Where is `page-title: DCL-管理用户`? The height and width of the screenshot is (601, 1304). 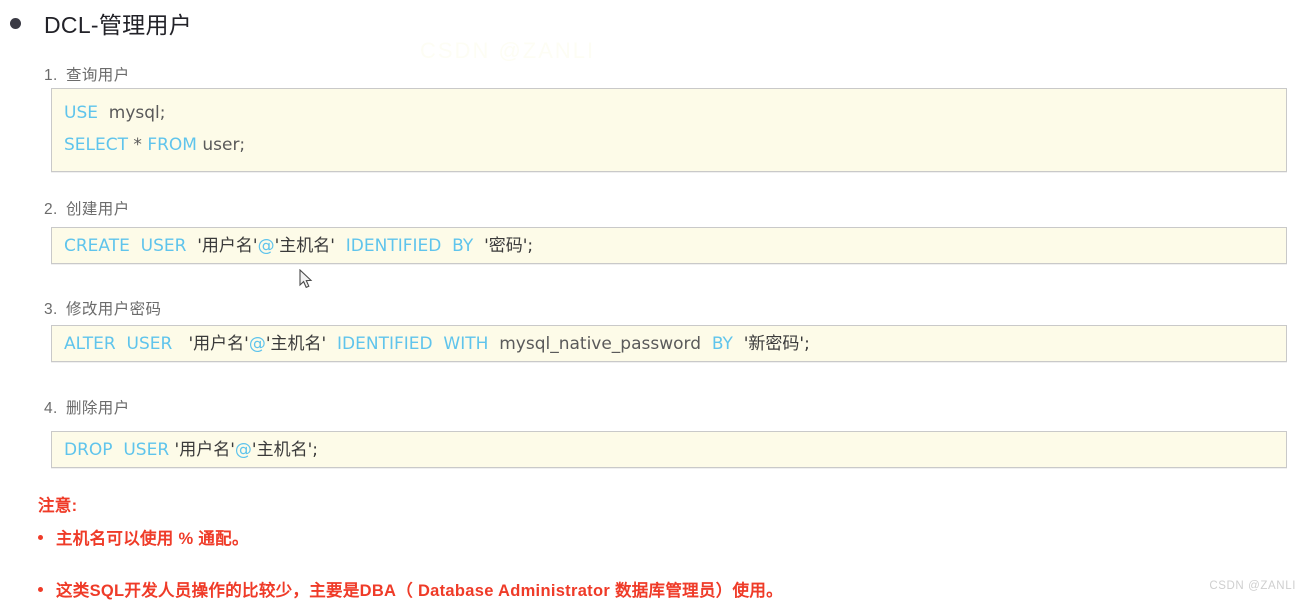 page-title: DCL-管理用户 is located at coordinates (118, 25).